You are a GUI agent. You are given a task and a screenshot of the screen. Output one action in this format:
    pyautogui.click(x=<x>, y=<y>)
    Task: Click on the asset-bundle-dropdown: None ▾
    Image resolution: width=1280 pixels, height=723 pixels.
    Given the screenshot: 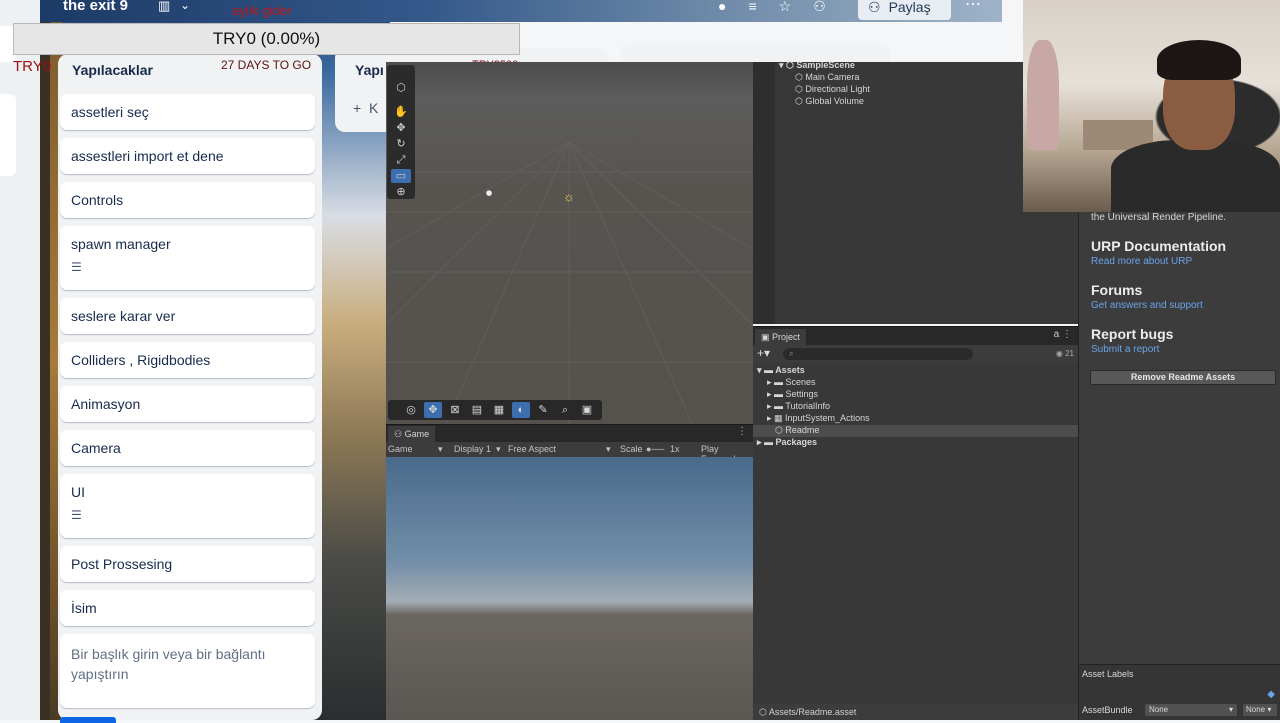 What is the action you would take?
    pyautogui.click(x=1191, y=710)
    